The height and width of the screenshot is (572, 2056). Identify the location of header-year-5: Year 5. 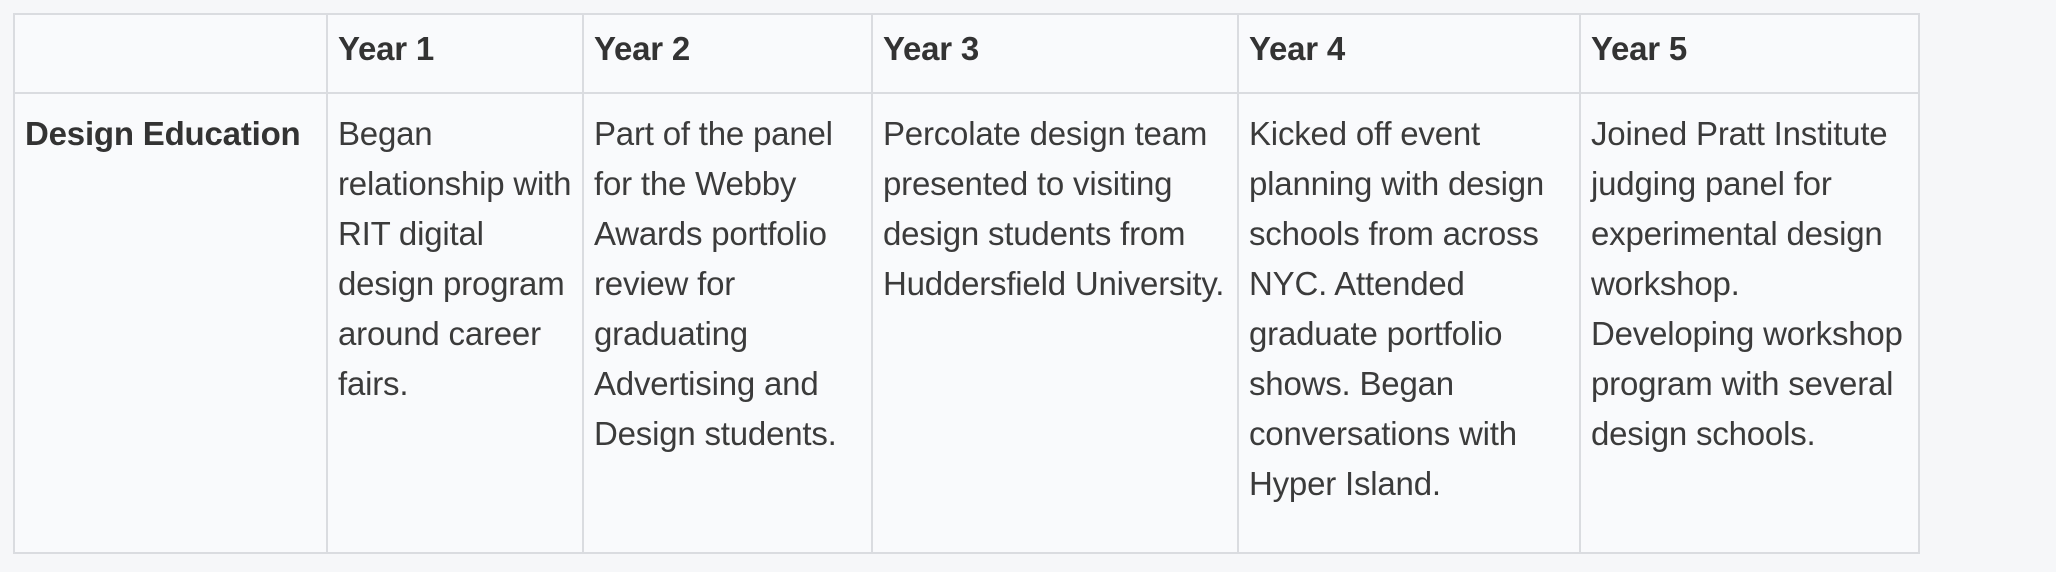
(1749, 53).